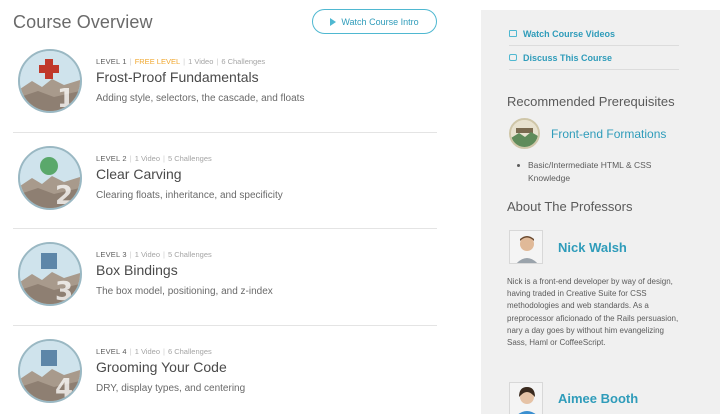 This screenshot has width=720, height=414. I want to click on front-end-formations-logo, so click(524, 133).